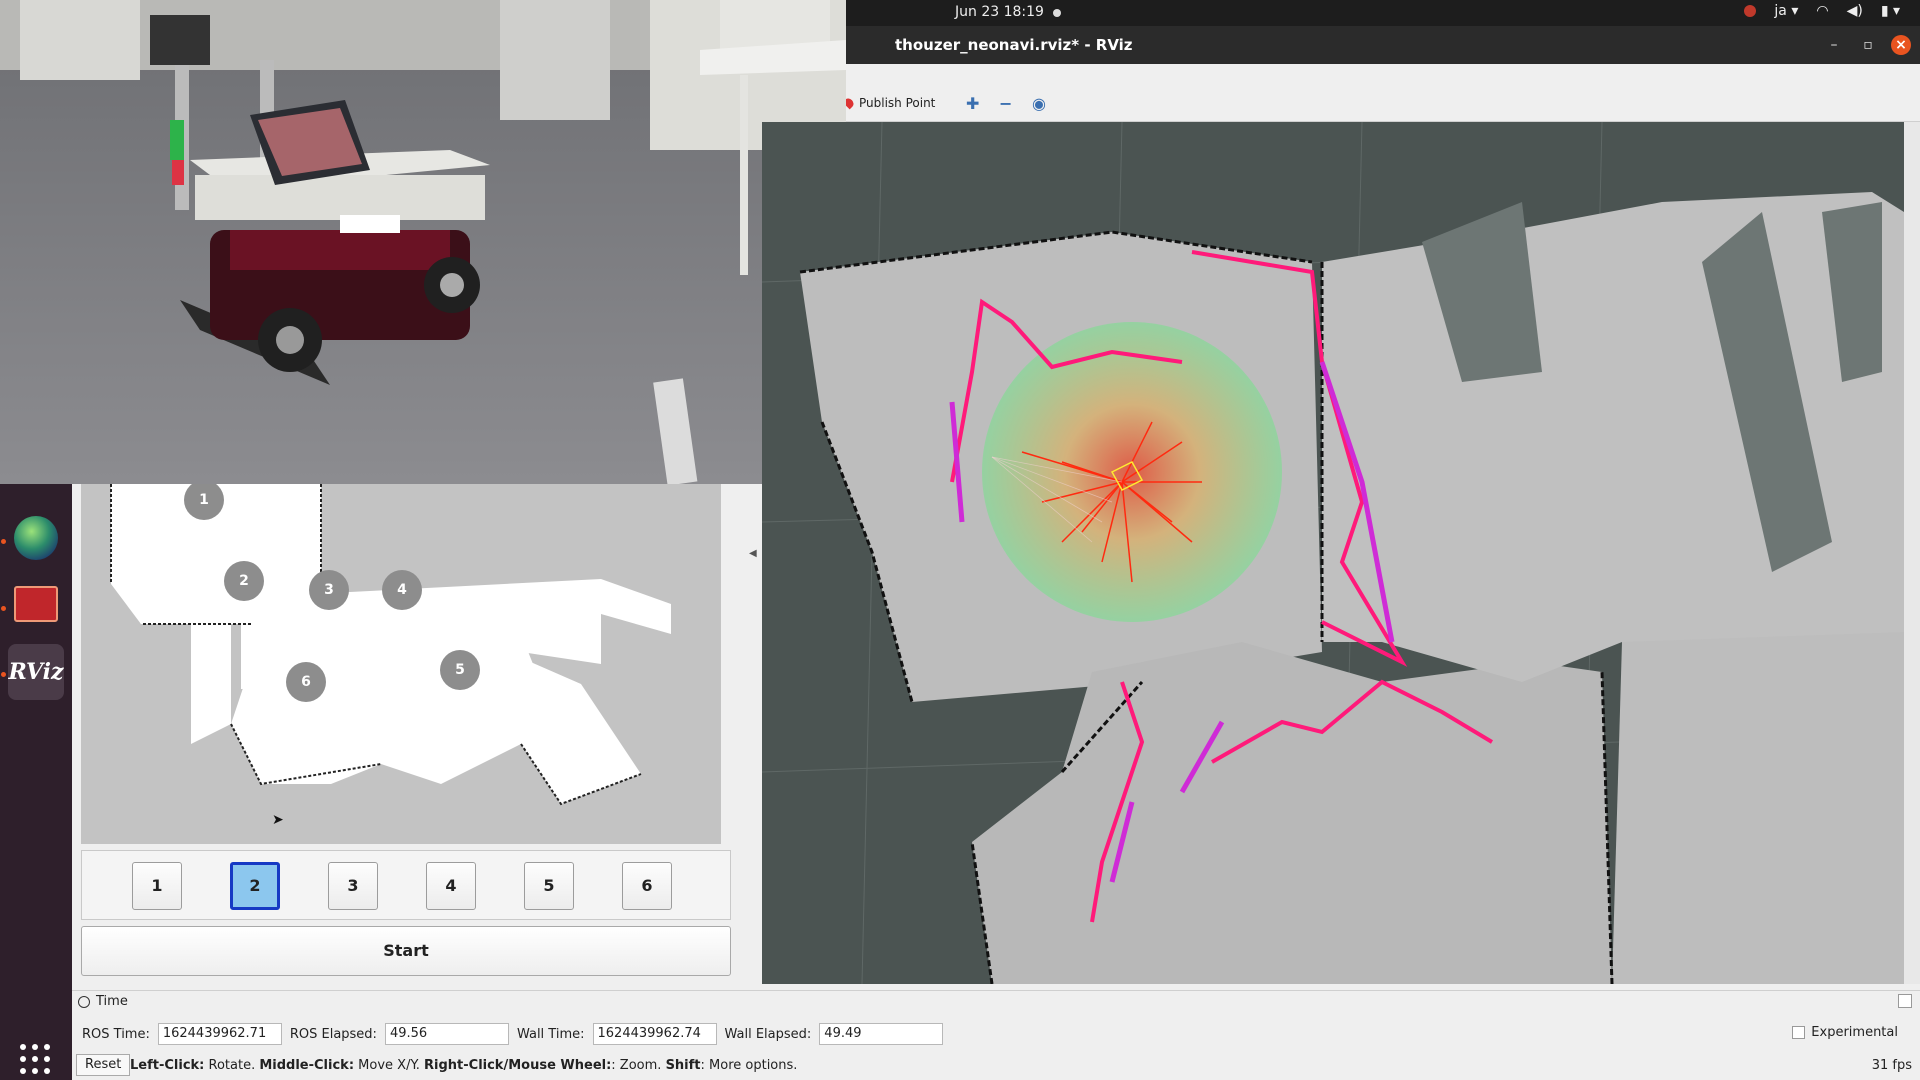 Image resolution: width=1920 pixels, height=1080 pixels. What do you see at coordinates (1014, 45) in the screenshot?
I see `window-title: thouzer_neonavi.rviz* - RViz` at bounding box center [1014, 45].